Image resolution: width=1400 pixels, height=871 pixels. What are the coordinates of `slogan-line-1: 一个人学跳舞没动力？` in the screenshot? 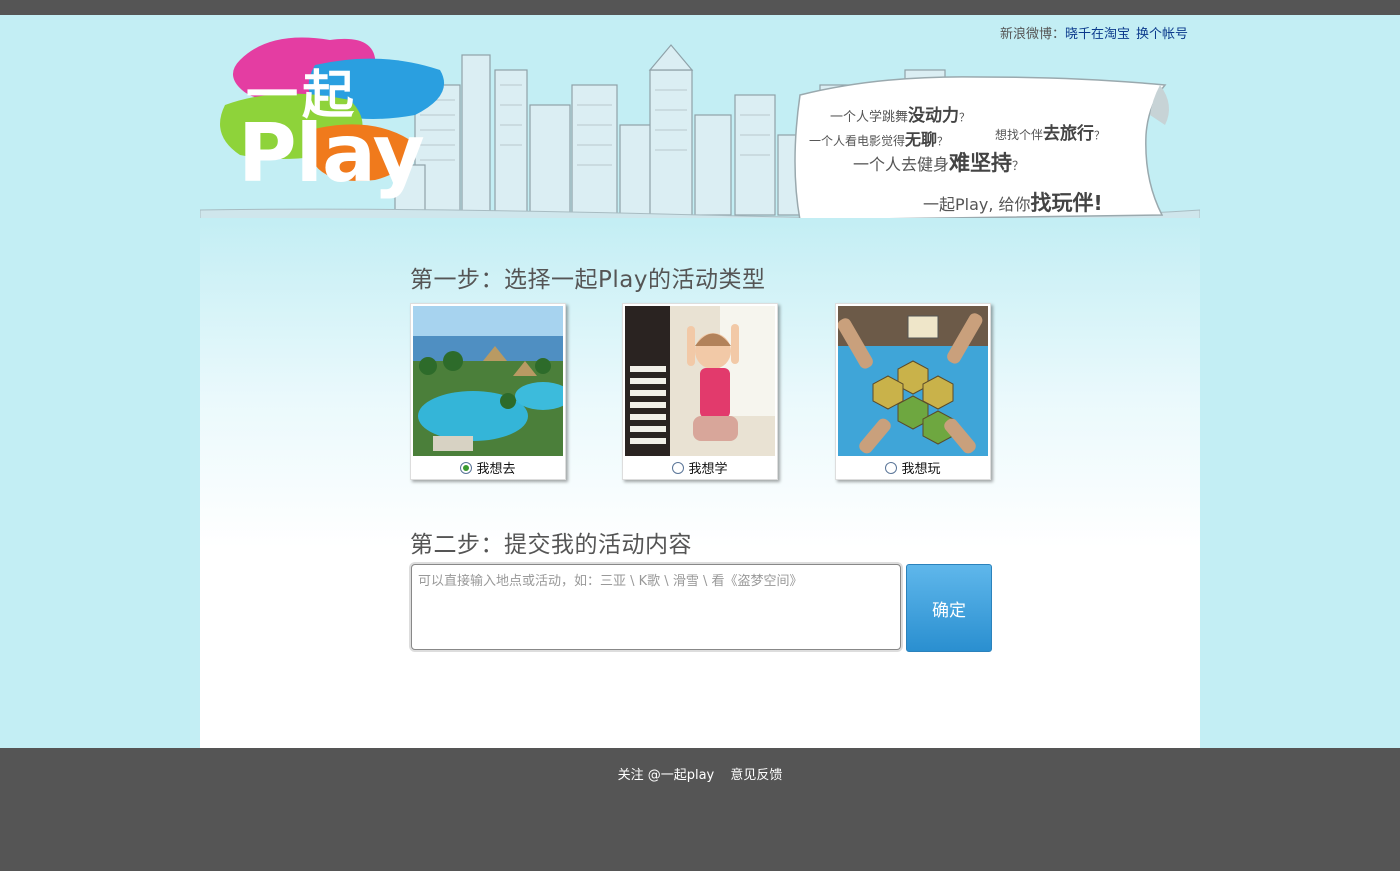 It's located at (900, 116).